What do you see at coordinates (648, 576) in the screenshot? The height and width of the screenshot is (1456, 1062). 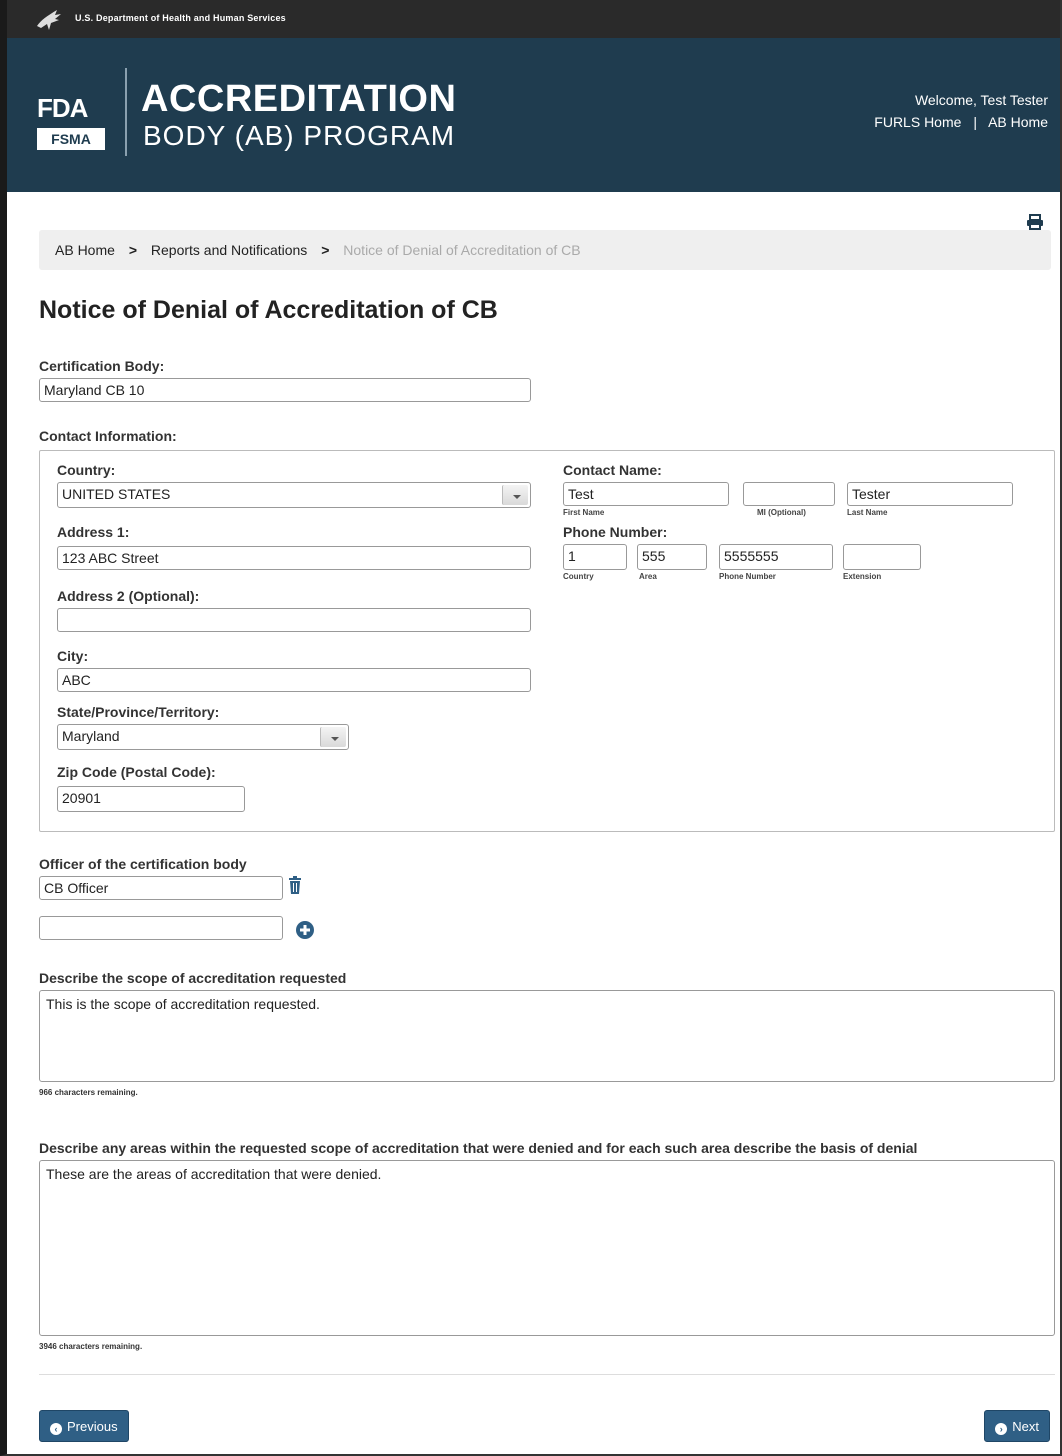 I see `phone-area-caption: Area` at bounding box center [648, 576].